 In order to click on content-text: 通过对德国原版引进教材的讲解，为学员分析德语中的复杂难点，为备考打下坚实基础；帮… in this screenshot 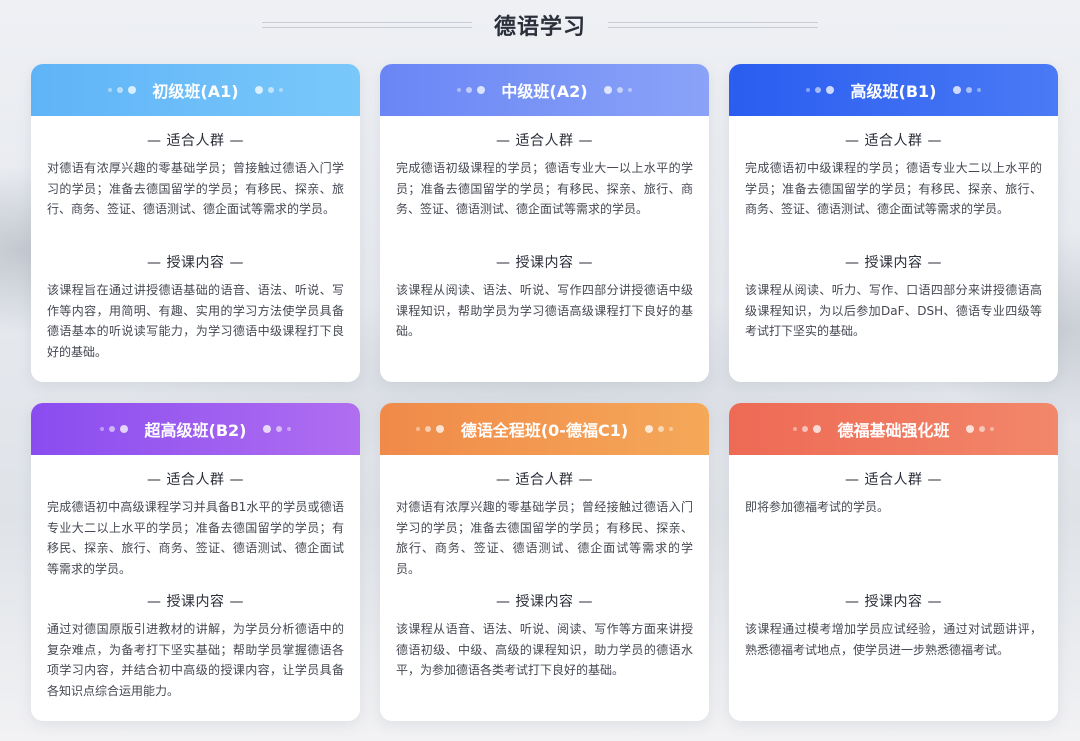, I will do `click(195, 660)`.